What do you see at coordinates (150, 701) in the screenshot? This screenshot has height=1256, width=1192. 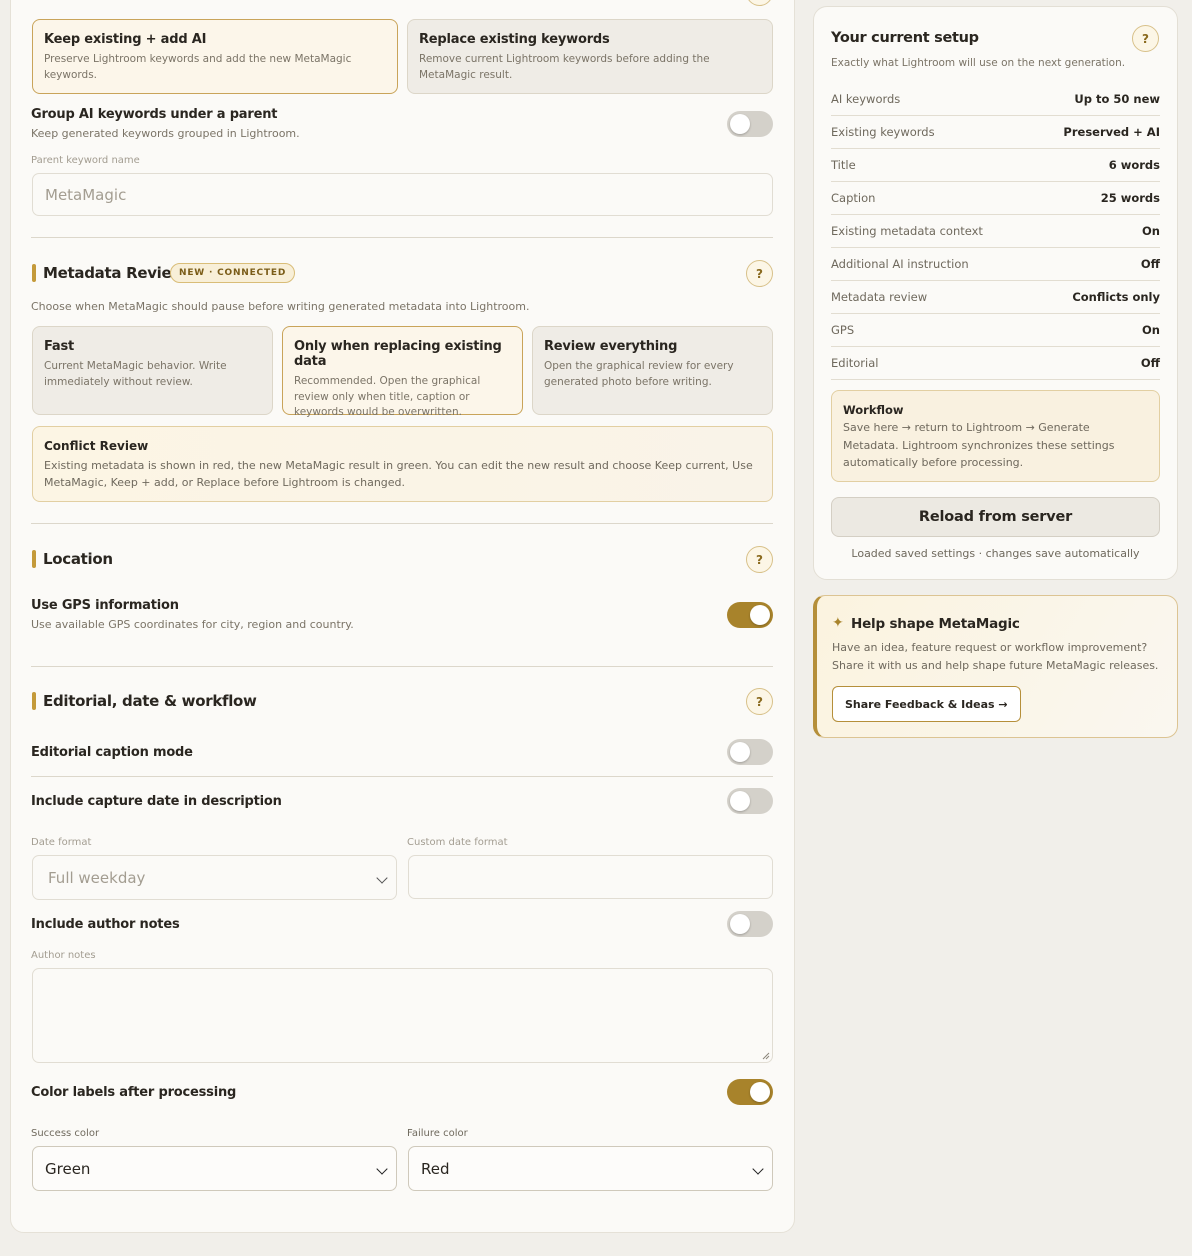 I see `editorial-title: Editorial, date & workflow` at bounding box center [150, 701].